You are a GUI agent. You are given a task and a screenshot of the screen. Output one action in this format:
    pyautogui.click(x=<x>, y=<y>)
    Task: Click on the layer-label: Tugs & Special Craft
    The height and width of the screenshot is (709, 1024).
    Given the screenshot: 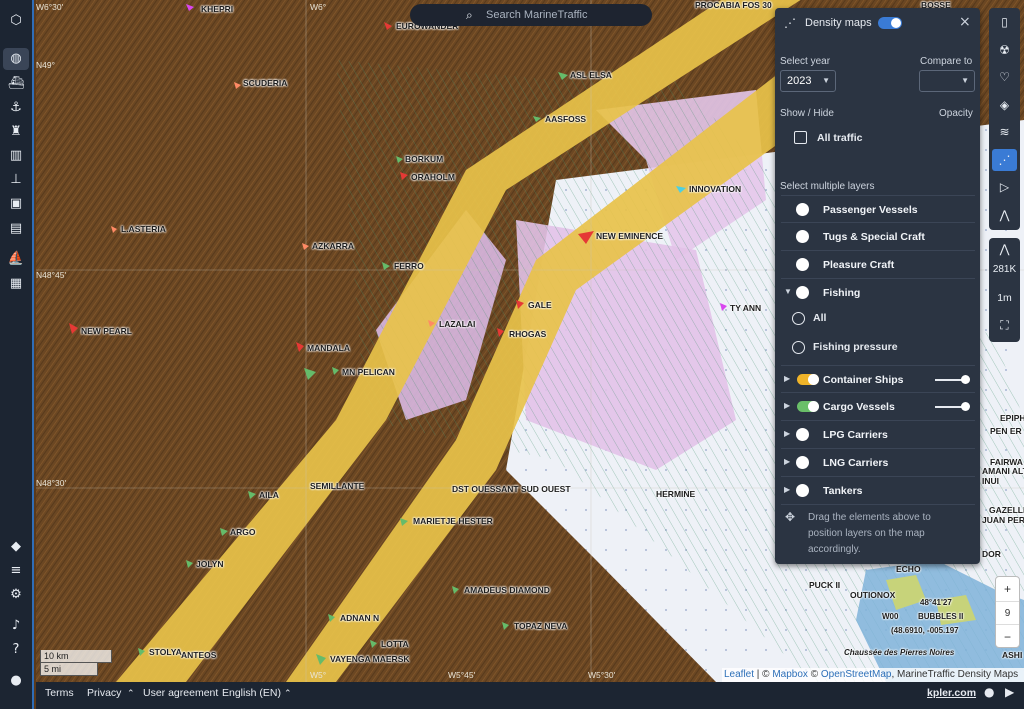 What is the action you would take?
    pyautogui.click(x=874, y=237)
    